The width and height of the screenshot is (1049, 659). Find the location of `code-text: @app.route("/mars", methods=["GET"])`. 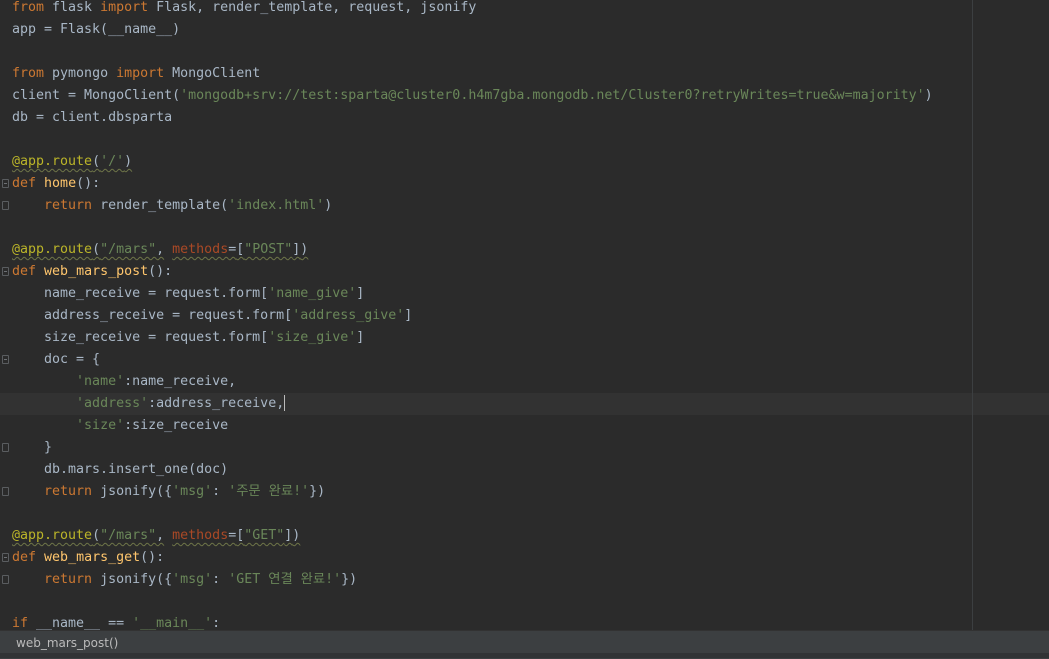

code-text: @app.route("/mars", methods=["GET"]) is located at coordinates (156, 535).